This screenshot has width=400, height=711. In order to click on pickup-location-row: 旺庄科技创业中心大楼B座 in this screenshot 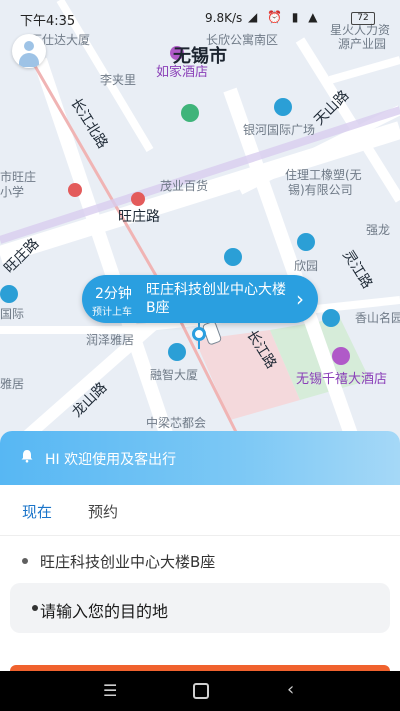, I will do `click(200, 561)`.